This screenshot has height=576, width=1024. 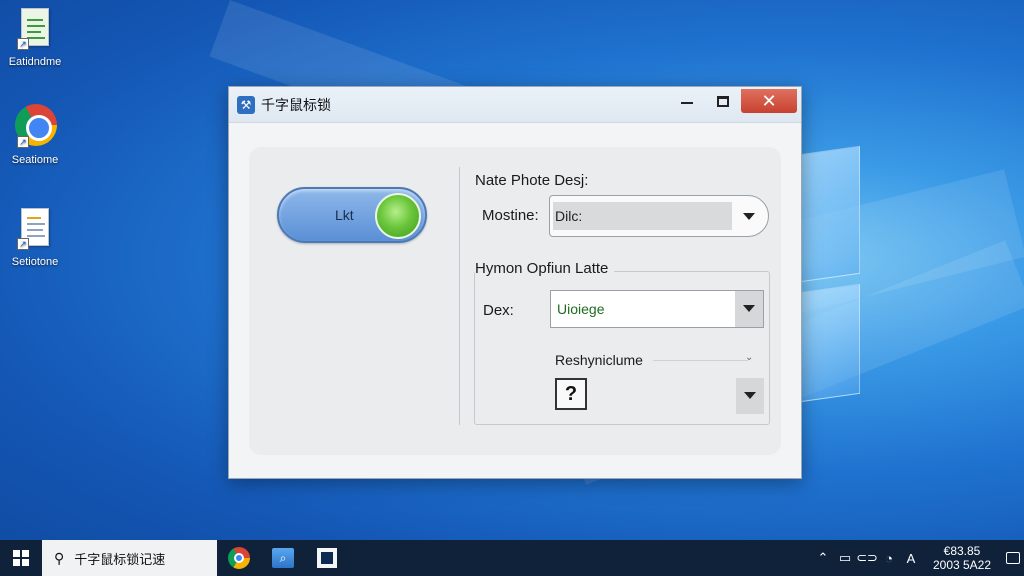 What do you see at coordinates (823, 558) in the screenshot?
I see `chevron-up-icon: ⌃` at bounding box center [823, 558].